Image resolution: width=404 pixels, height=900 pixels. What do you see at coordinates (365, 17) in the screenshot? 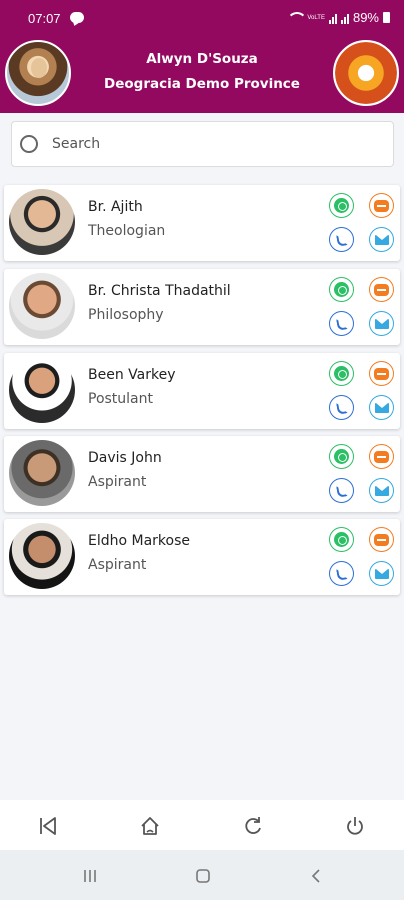
I see `battery-percent: 89%` at bounding box center [365, 17].